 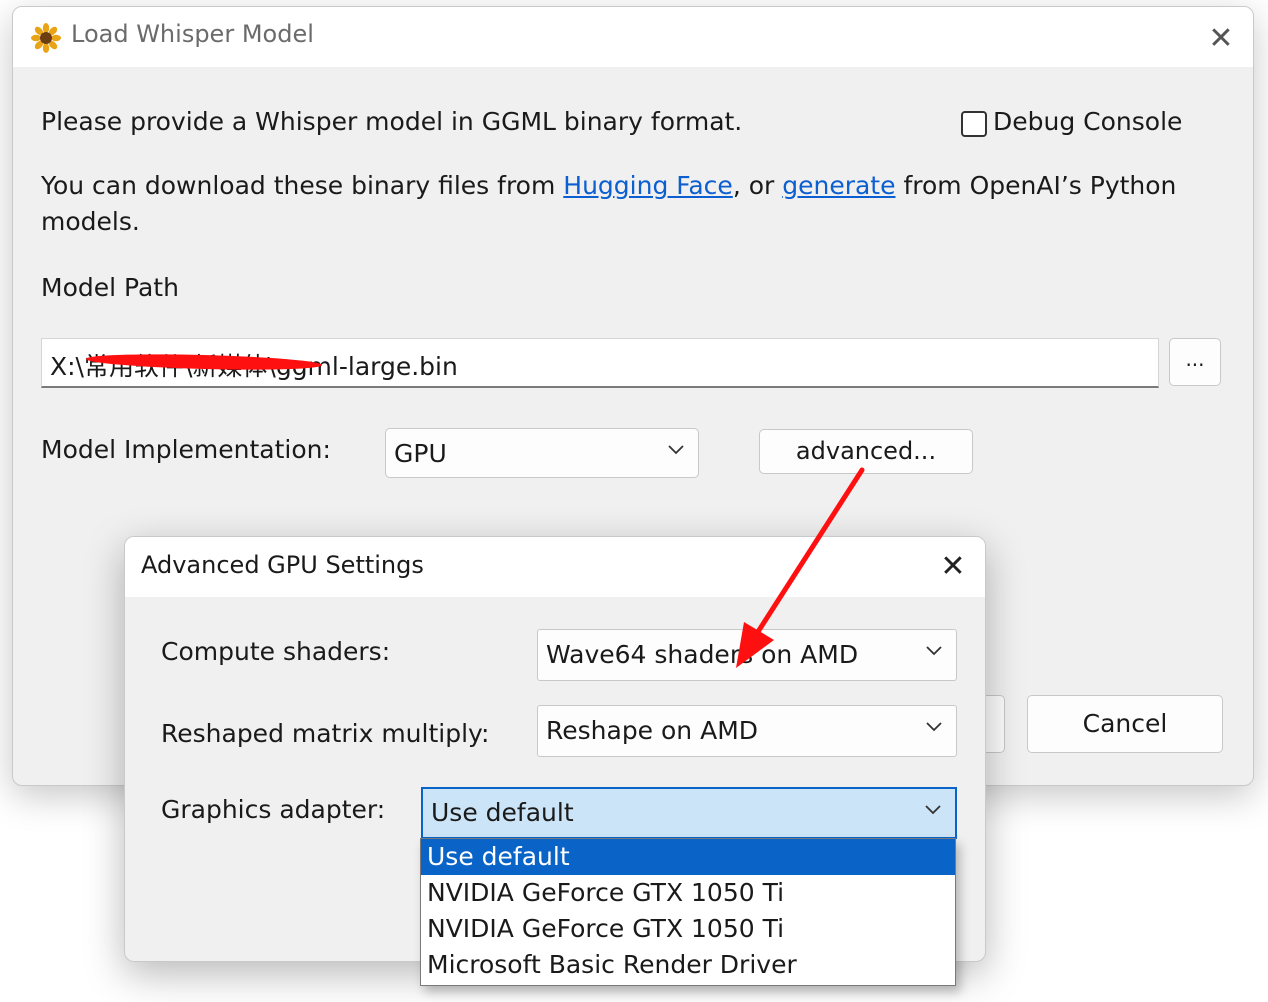 What do you see at coordinates (542, 453) in the screenshot?
I see `model-implementation-select: GPU` at bounding box center [542, 453].